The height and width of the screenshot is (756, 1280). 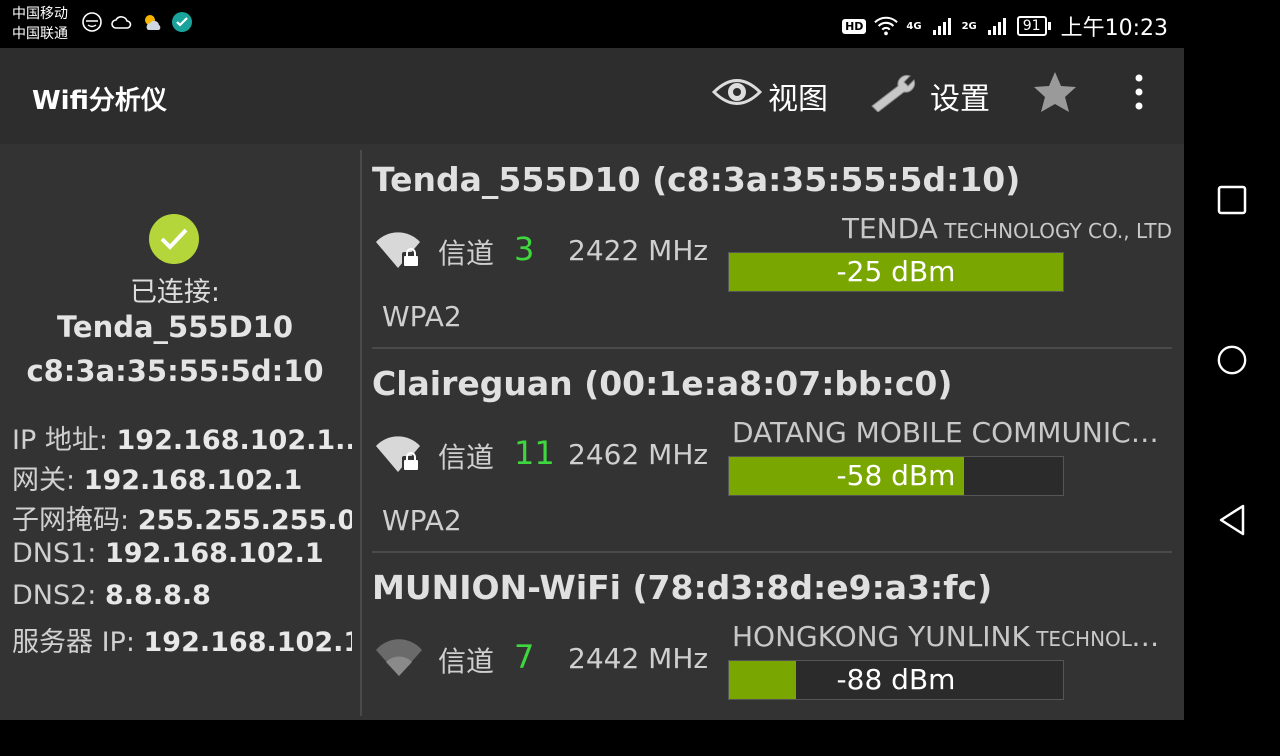 What do you see at coordinates (40, 34) in the screenshot?
I see `carrier-2: 中国联通` at bounding box center [40, 34].